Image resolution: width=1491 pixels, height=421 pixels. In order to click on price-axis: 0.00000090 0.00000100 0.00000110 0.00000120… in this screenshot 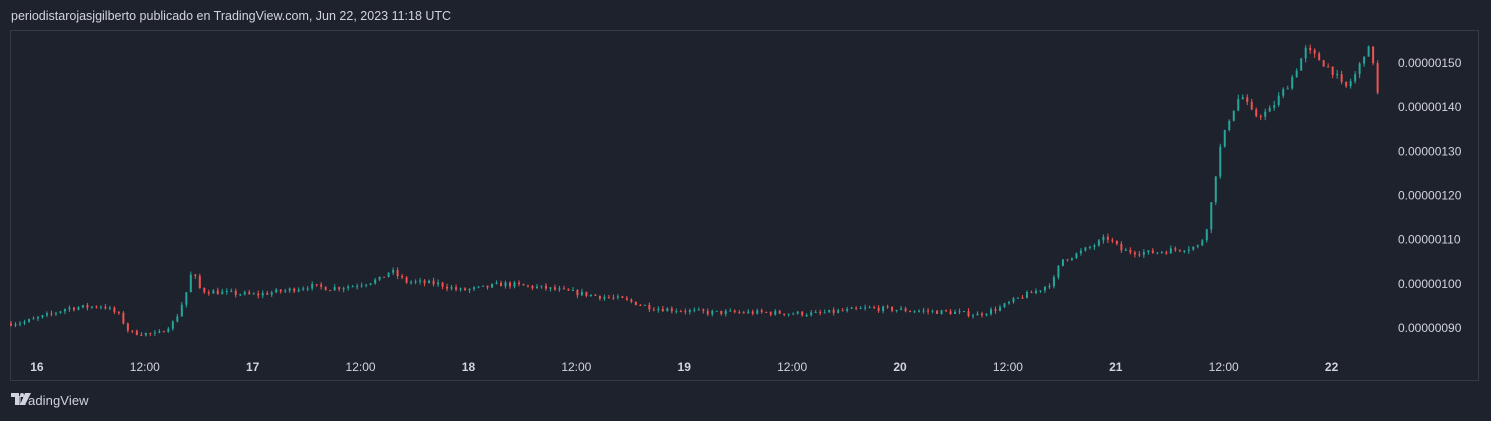, I will do `click(1430, 195)`.